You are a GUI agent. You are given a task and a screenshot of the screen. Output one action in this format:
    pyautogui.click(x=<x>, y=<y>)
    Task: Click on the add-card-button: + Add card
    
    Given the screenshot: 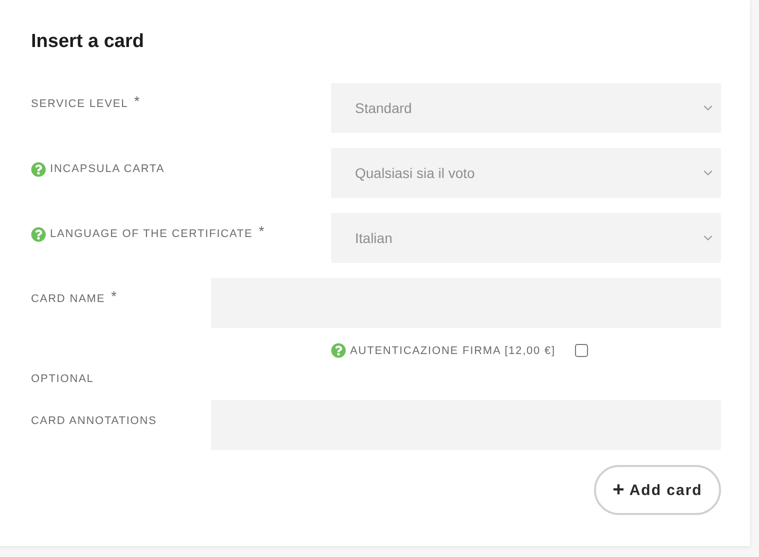 What is the action you would take?
    pyautogui.click(x=657, y=490)
    